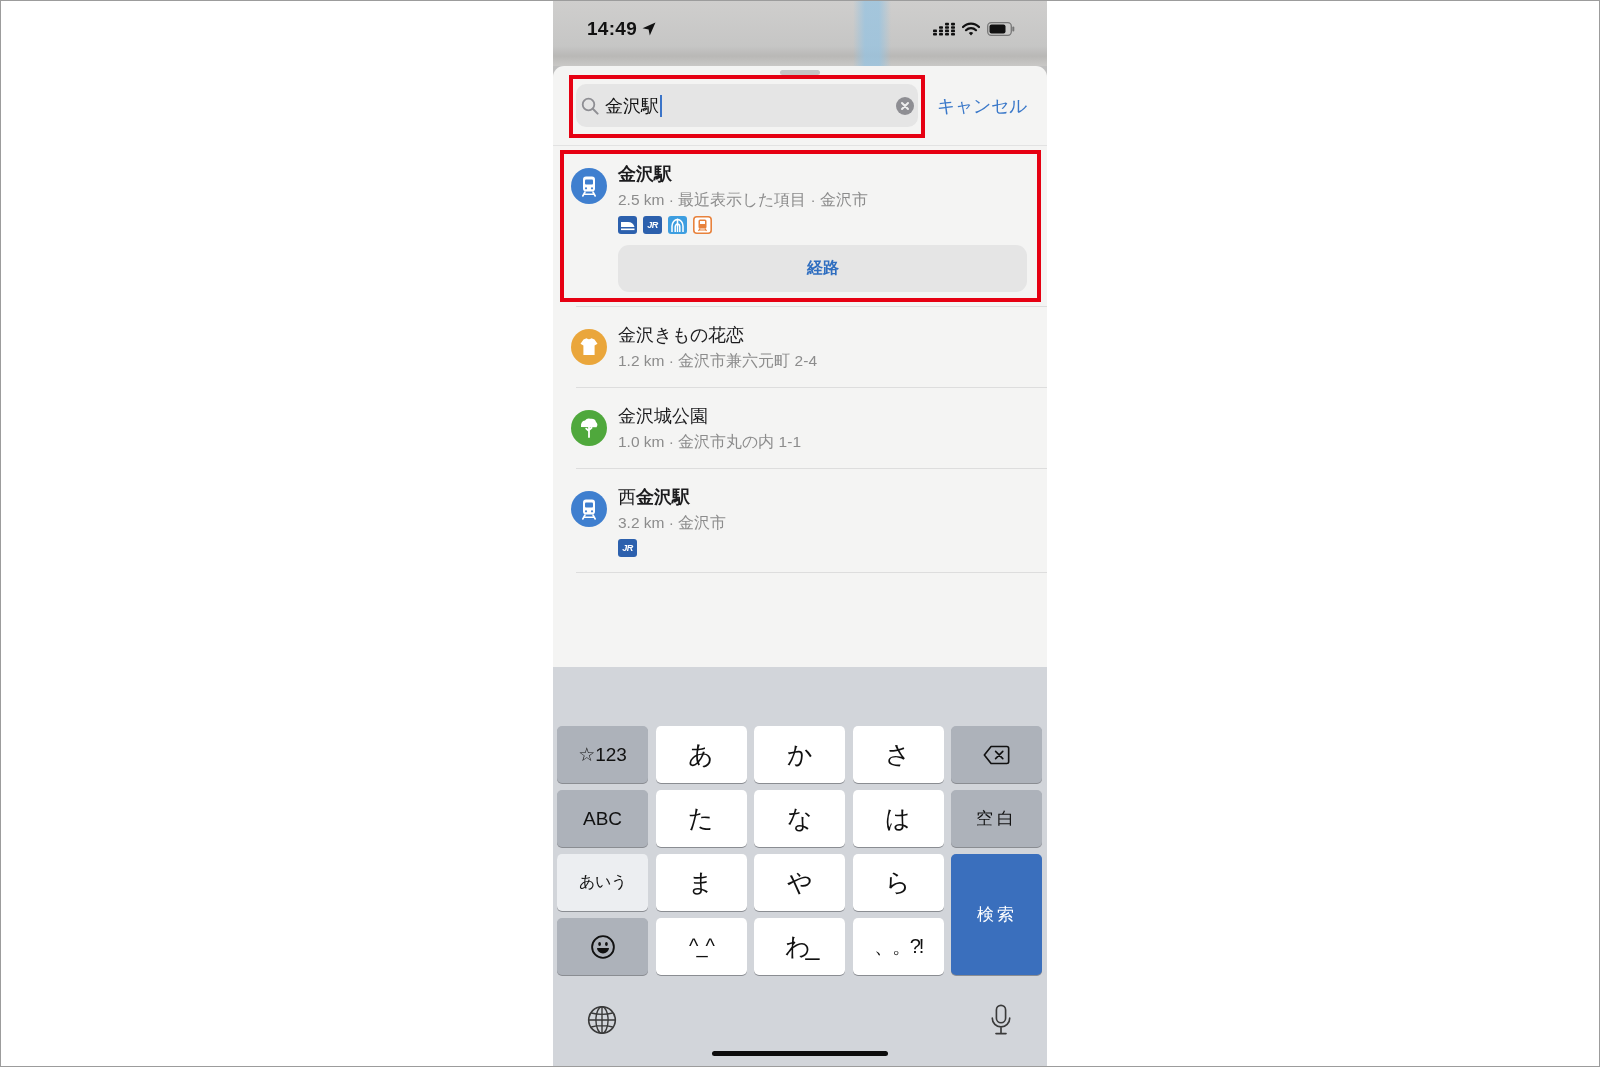  What do you see at coordinates (799, 754) in the screenshot?
I see `keyboard-key: か` at bounding box center [799, 754].